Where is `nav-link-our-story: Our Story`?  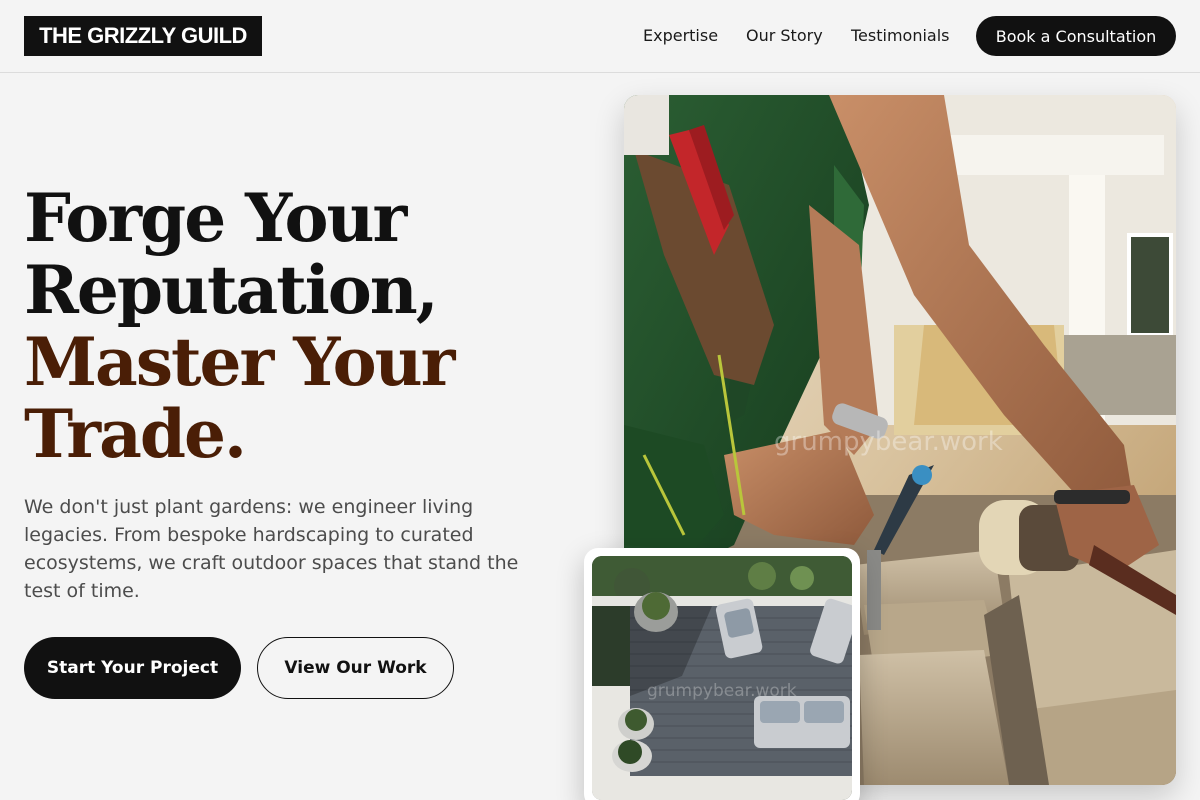 nav-link-our-story: Our Story is located at coordinates (784, 35).